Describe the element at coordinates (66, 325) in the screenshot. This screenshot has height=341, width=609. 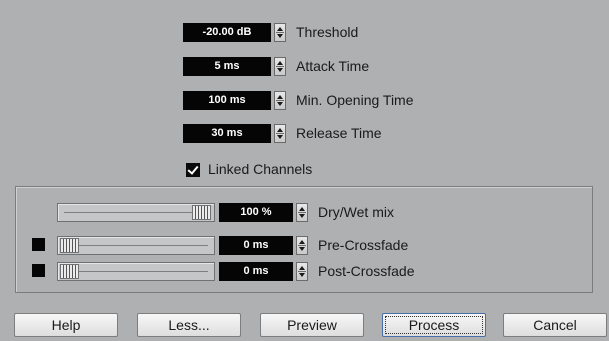
I see `help-button: Help` at that location.